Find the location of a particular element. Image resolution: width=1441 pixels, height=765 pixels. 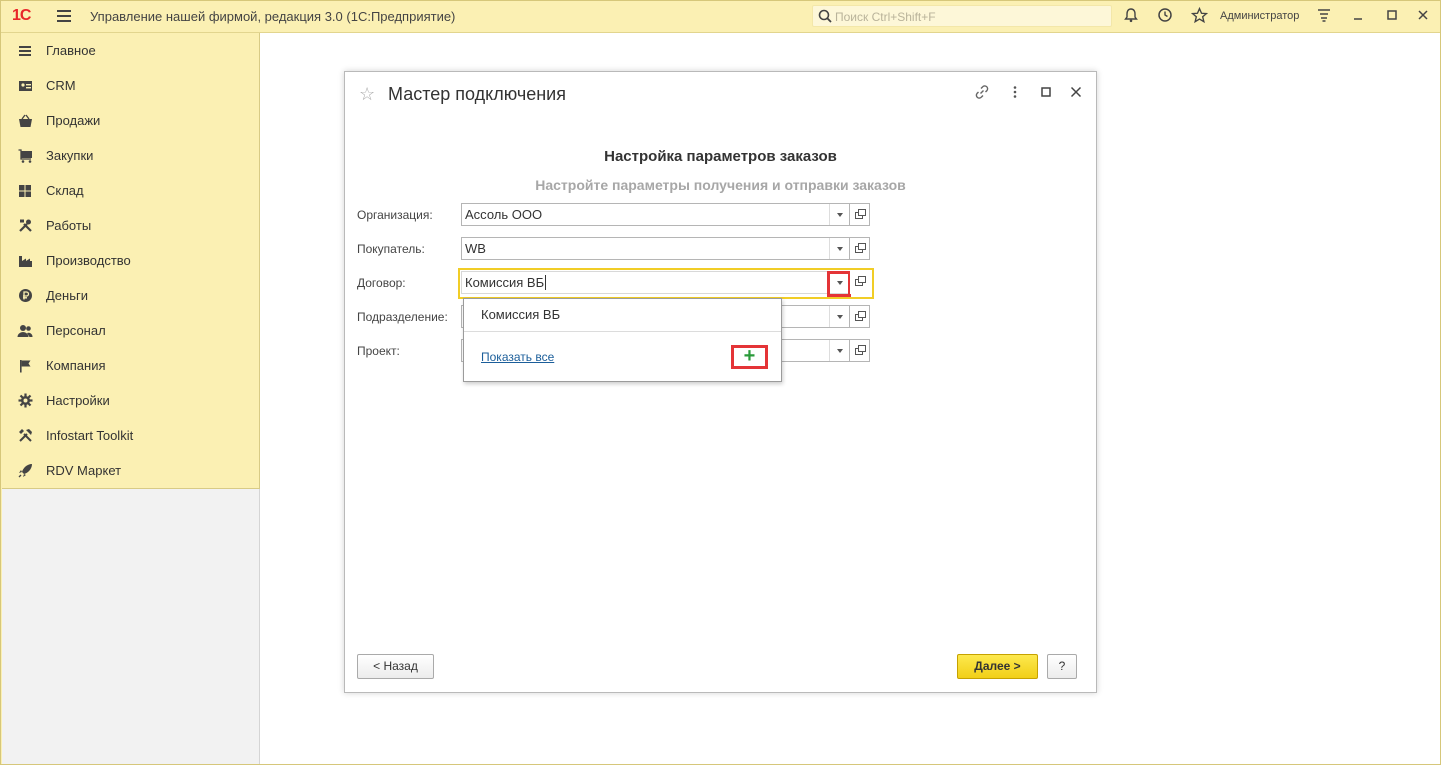

bell-icon is located at coordinates (1131, 17).